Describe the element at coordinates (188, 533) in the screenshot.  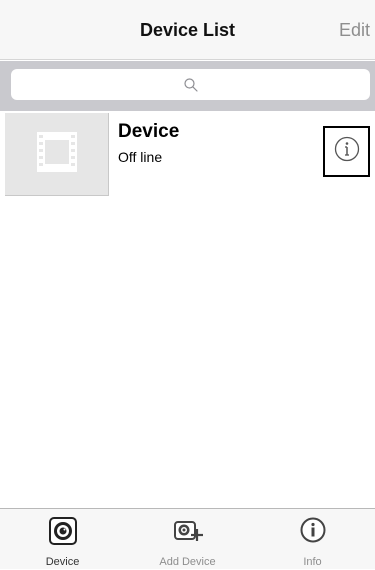
I see `add-camera-icon` at that location.